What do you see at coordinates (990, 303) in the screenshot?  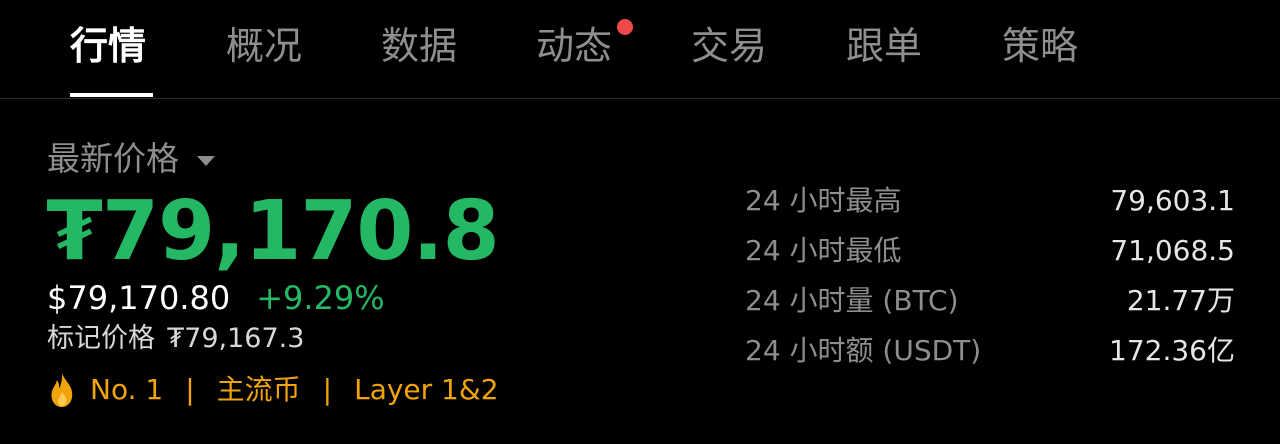 I see `stat-row-volume: 24 小时量 (BTC) 21.77万` at bounding box center [990, 303].